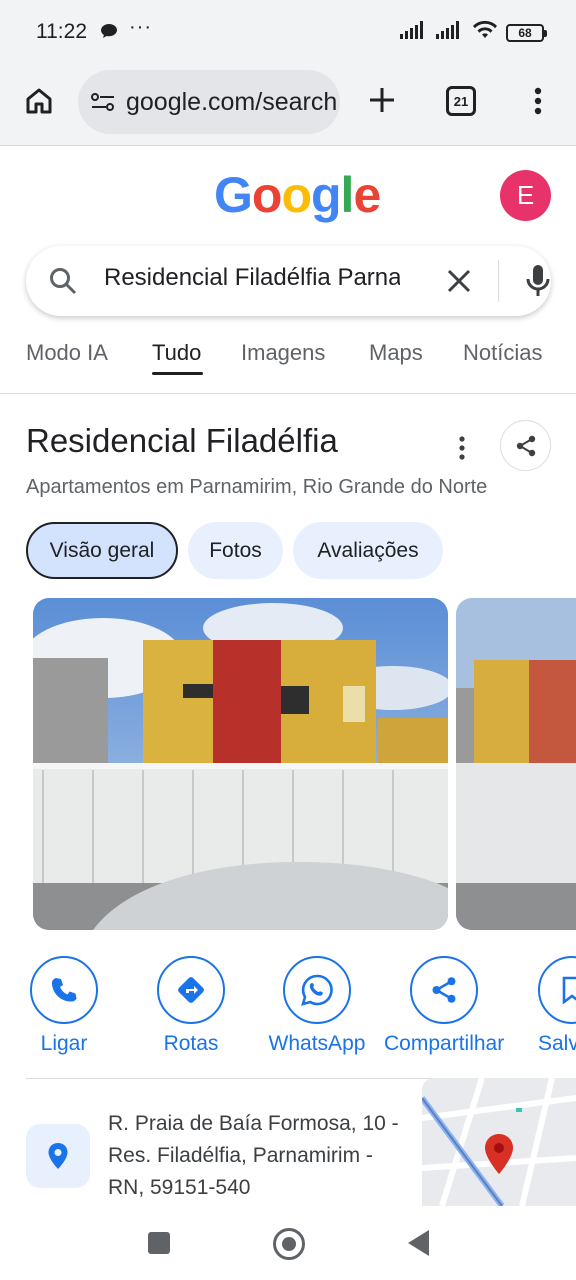 The height and width of the screenshot is (1280, 576). I want to click on tab-switcher-button: 21, so click(461, 101).